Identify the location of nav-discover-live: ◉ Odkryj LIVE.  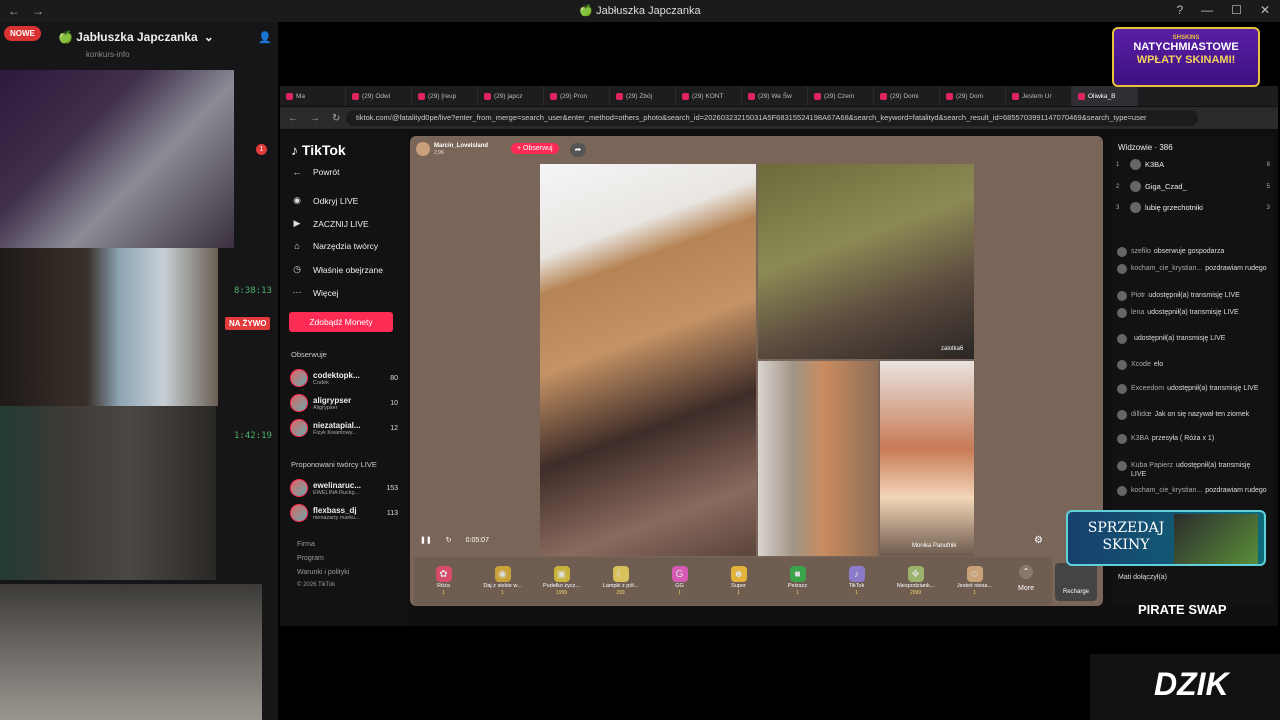
(324, 200).